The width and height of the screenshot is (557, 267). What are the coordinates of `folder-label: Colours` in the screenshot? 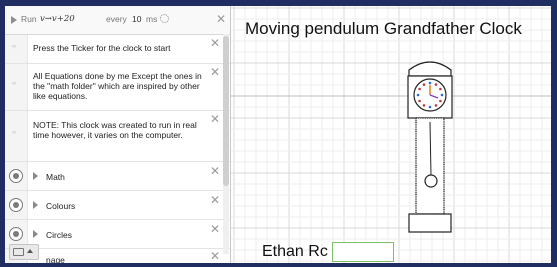 It's located at (61, 206).